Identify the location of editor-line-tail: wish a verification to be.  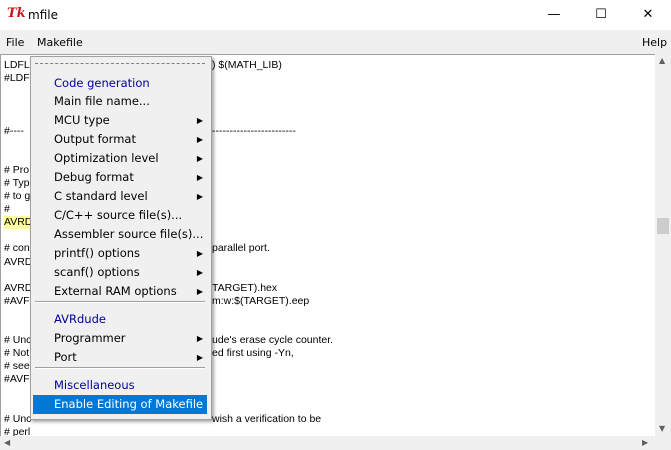
(267, 418).